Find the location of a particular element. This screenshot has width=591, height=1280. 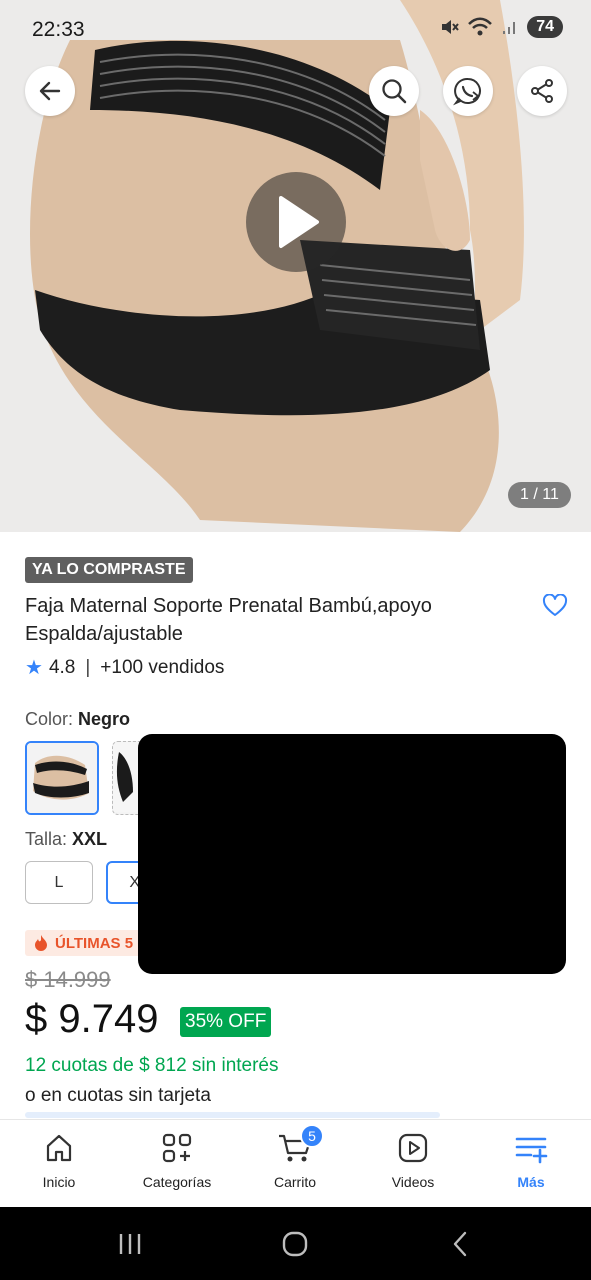

play-icon is located at coordinates (299, 222).